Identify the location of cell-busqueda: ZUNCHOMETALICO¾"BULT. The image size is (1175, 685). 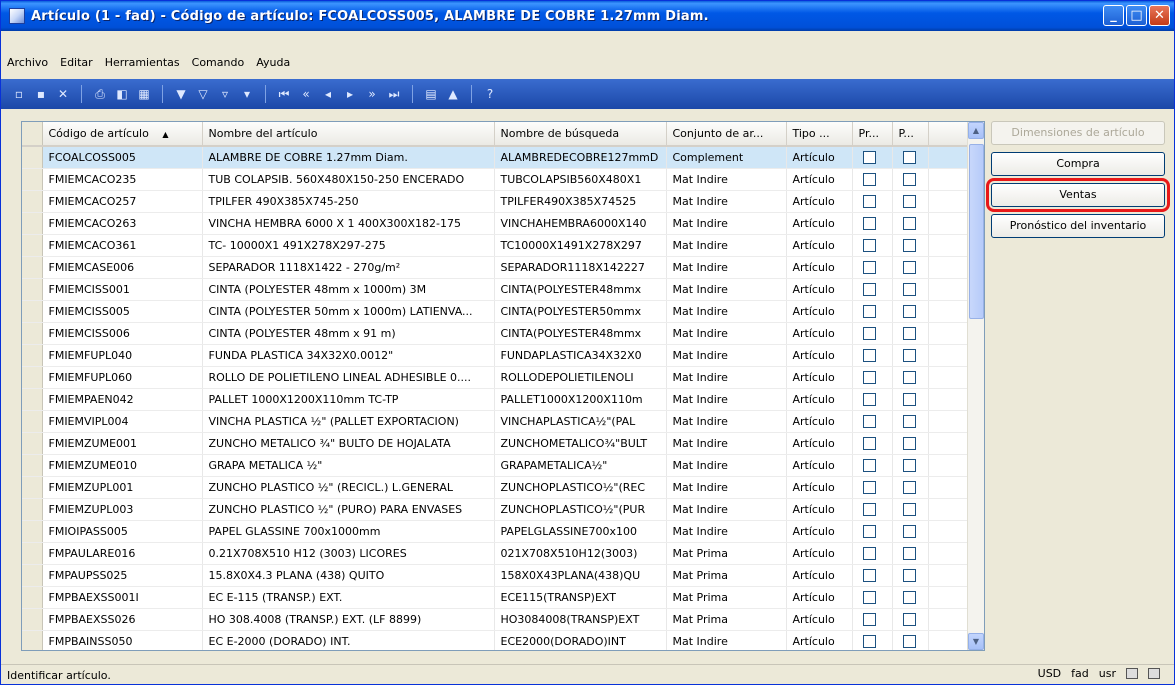
(580, 443).